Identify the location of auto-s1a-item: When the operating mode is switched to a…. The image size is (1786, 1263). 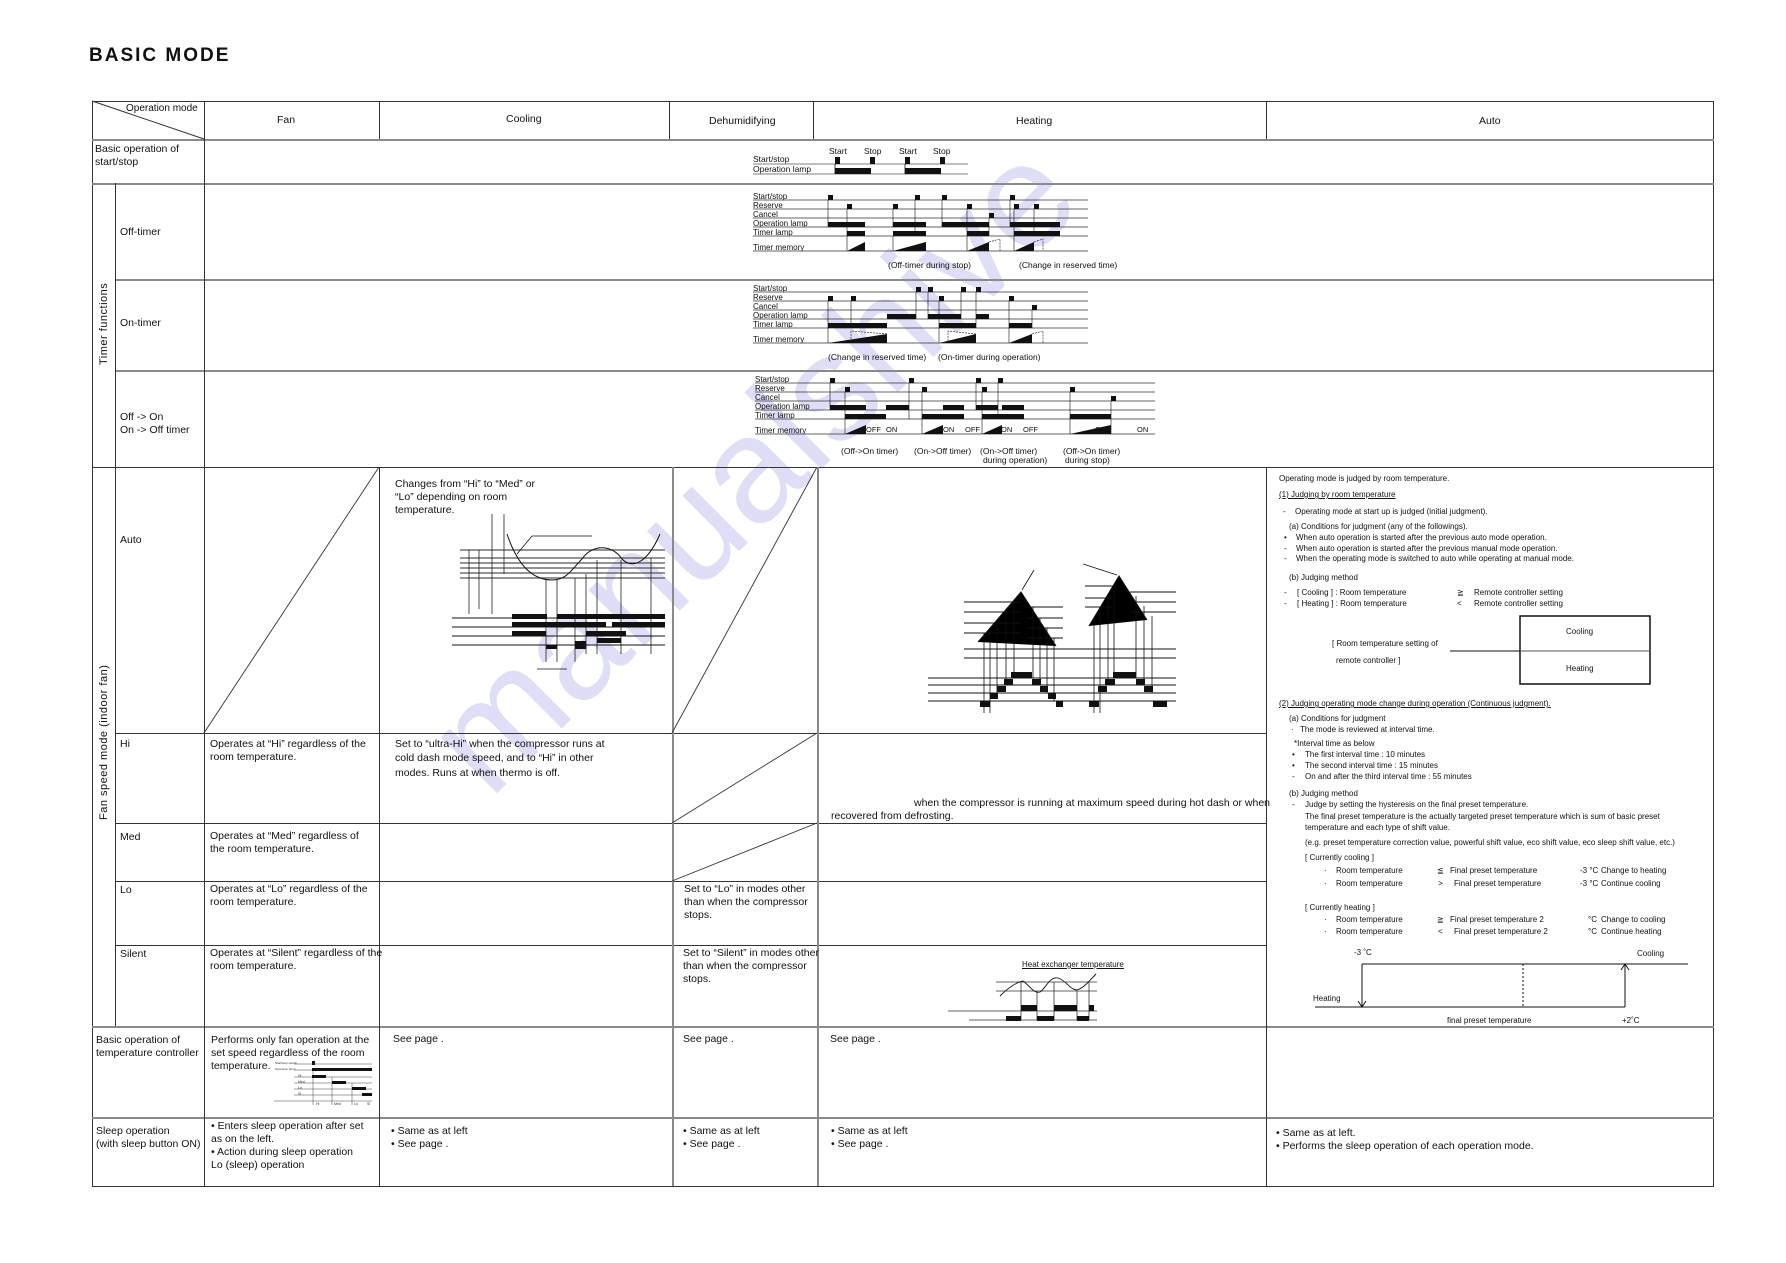
(1435, 558).